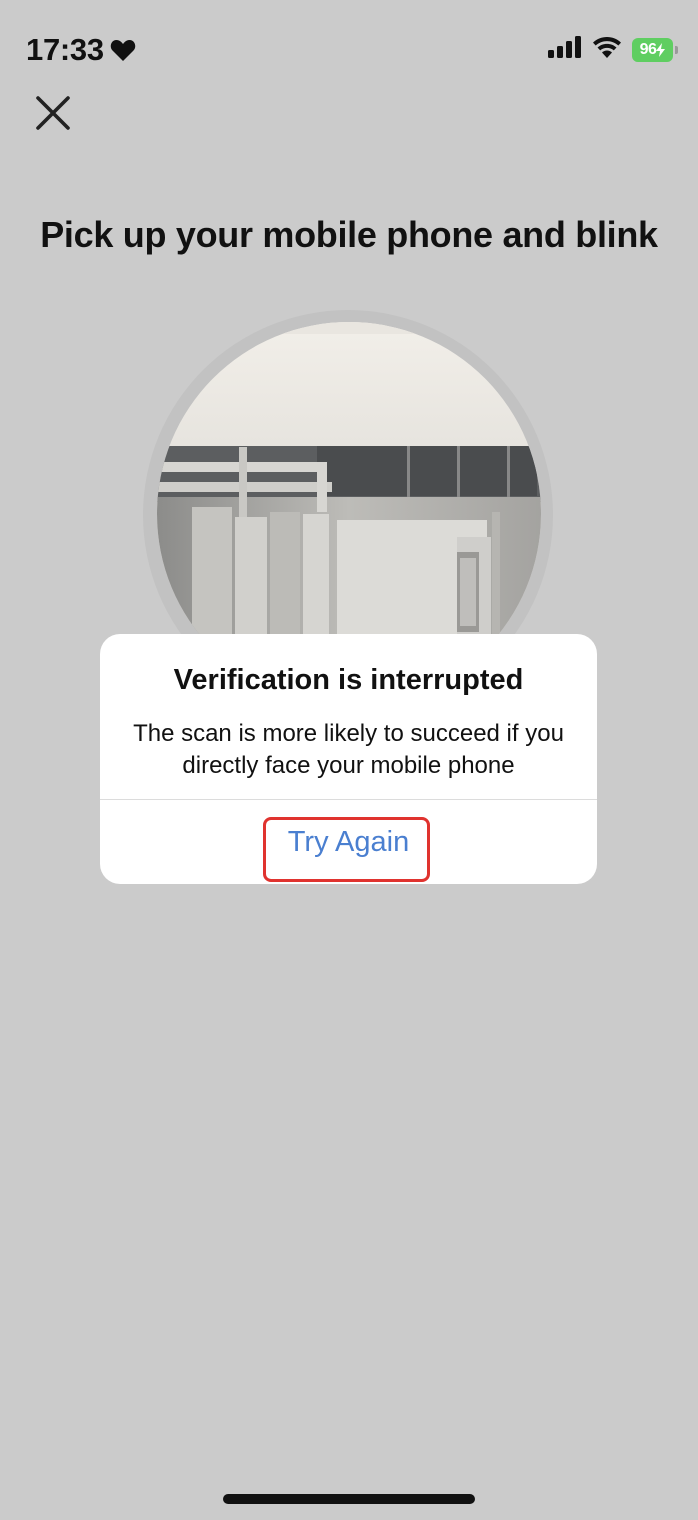 The height and width of the screenshot is (1520, 698). I want to click on charging-bolt-icon, so click(661, 49).